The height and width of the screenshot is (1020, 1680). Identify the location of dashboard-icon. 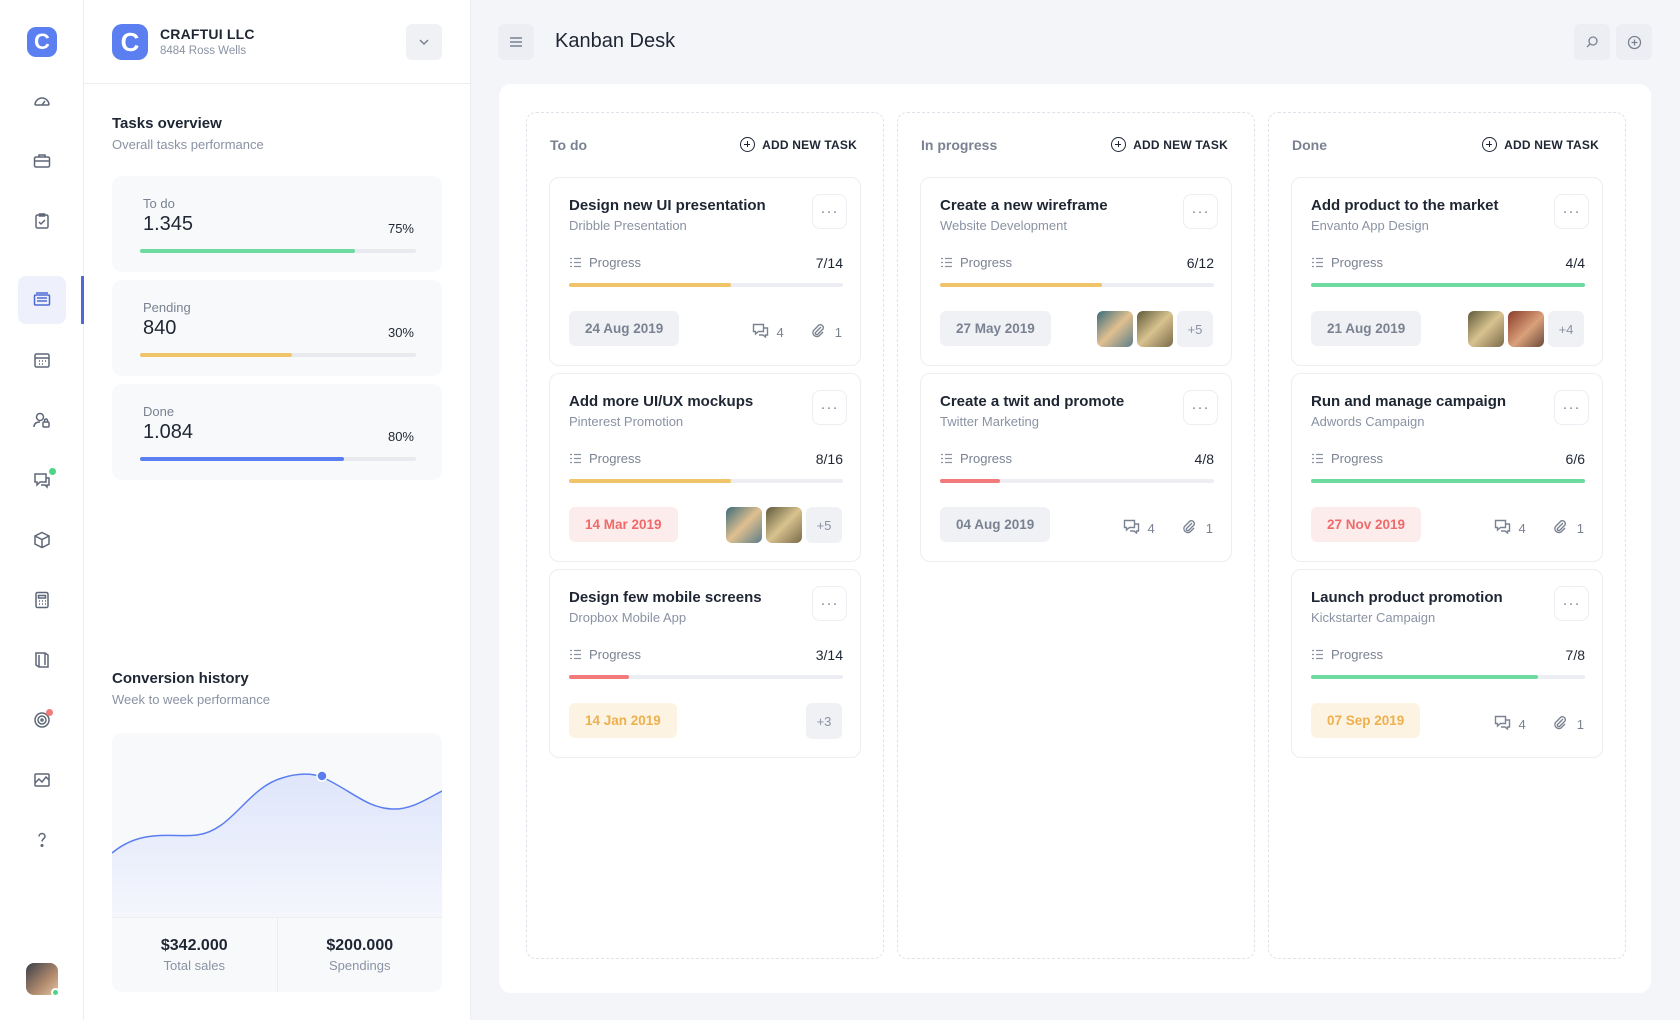
(42, 101).